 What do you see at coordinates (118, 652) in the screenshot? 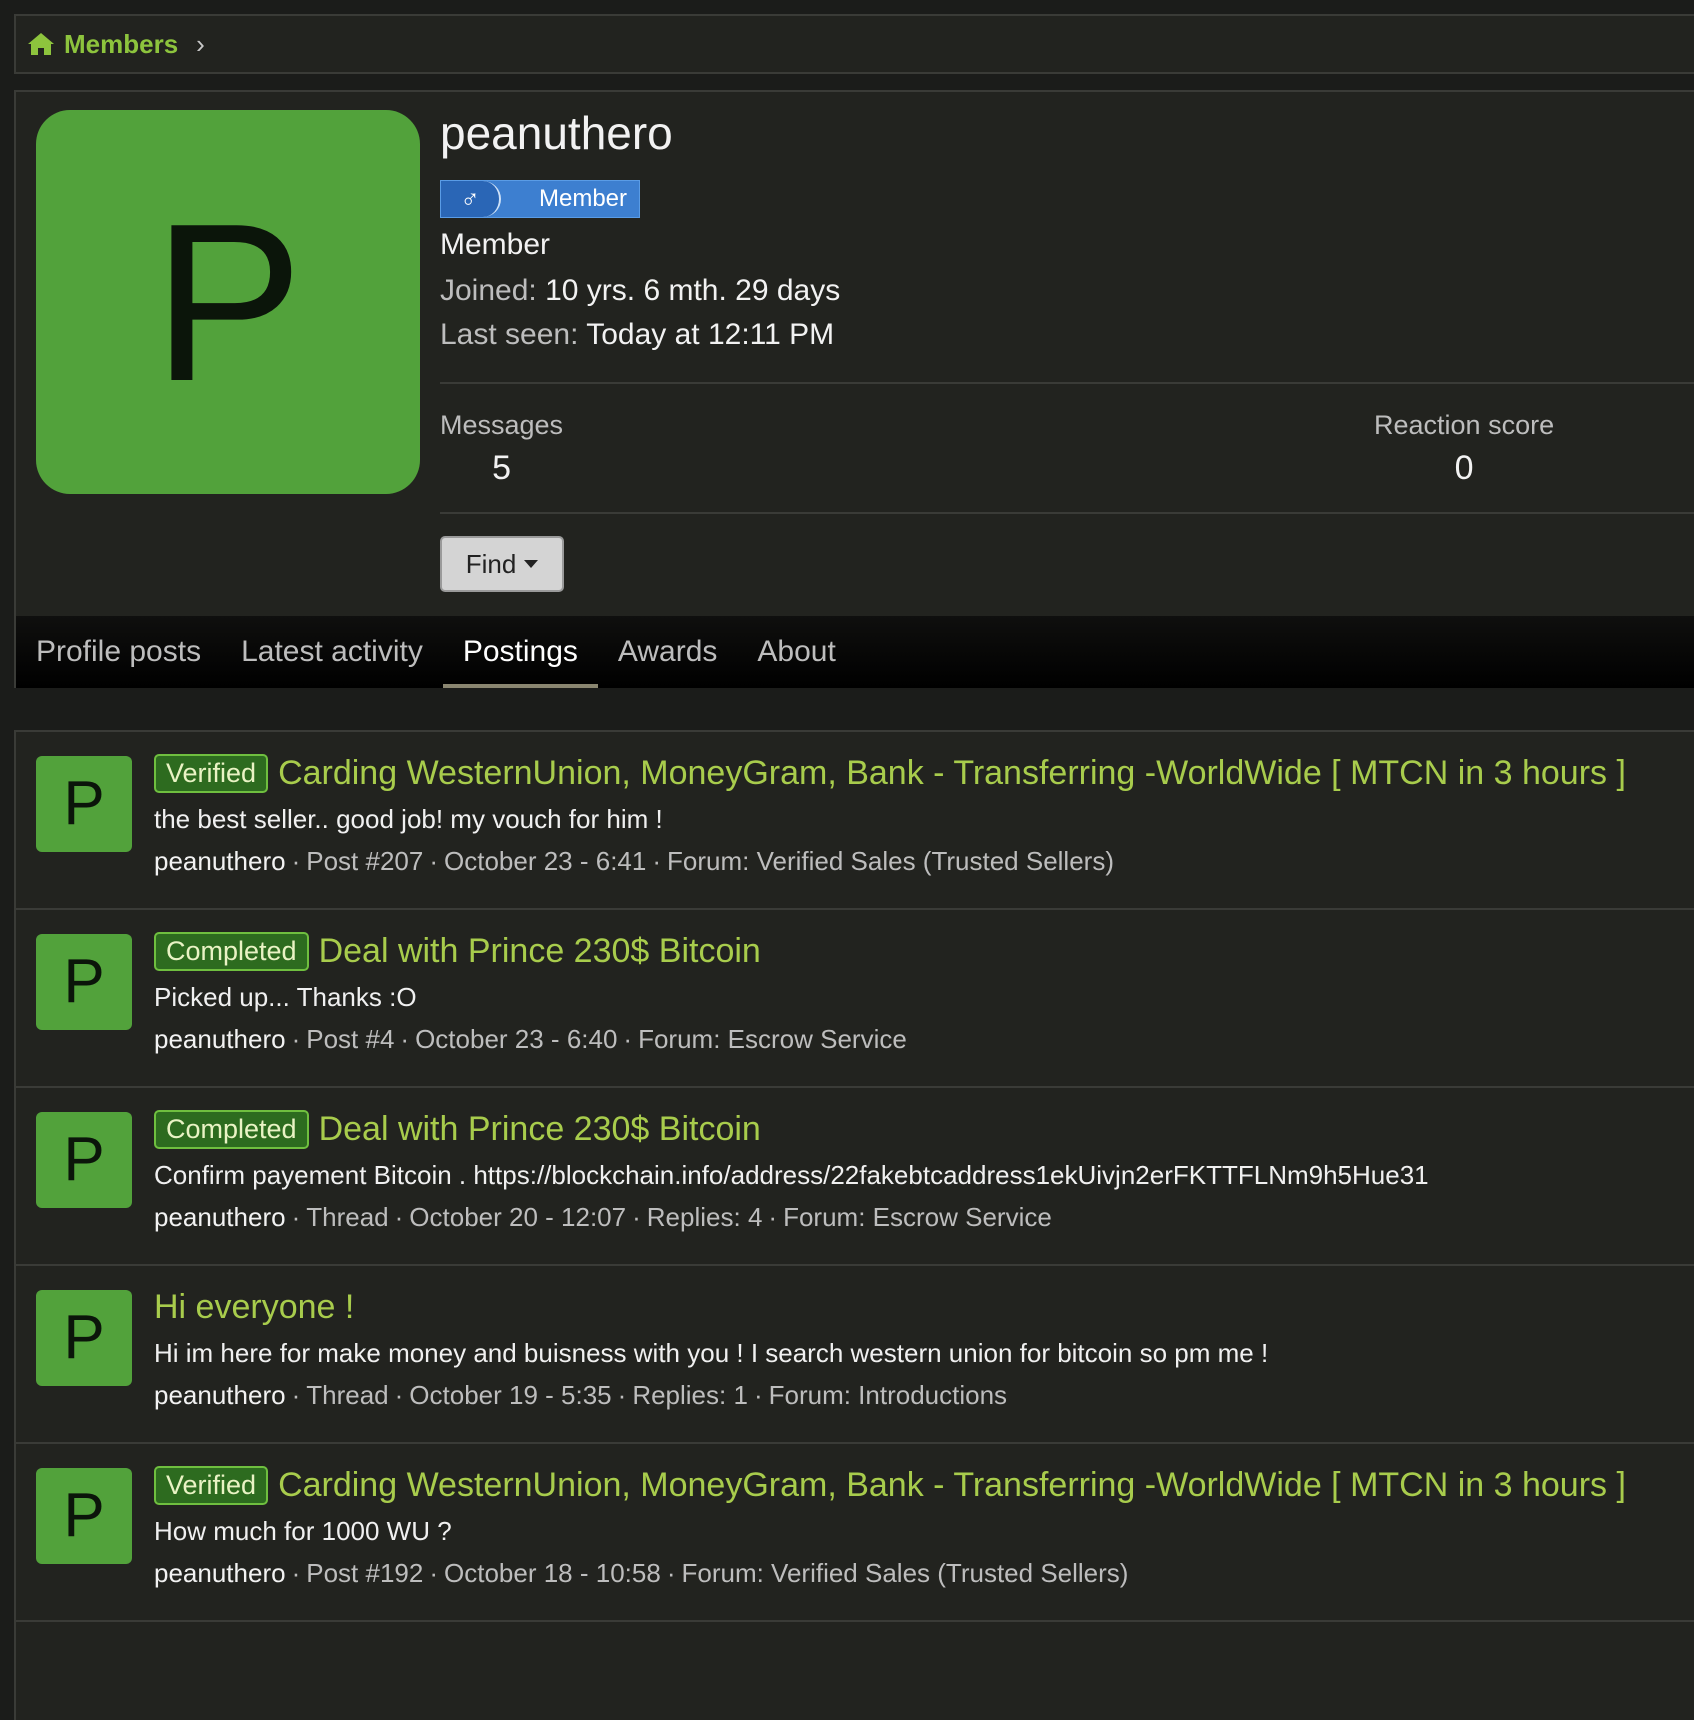
I see `tab-profile-posts: Profile posts` at bounding box center [118, 652].